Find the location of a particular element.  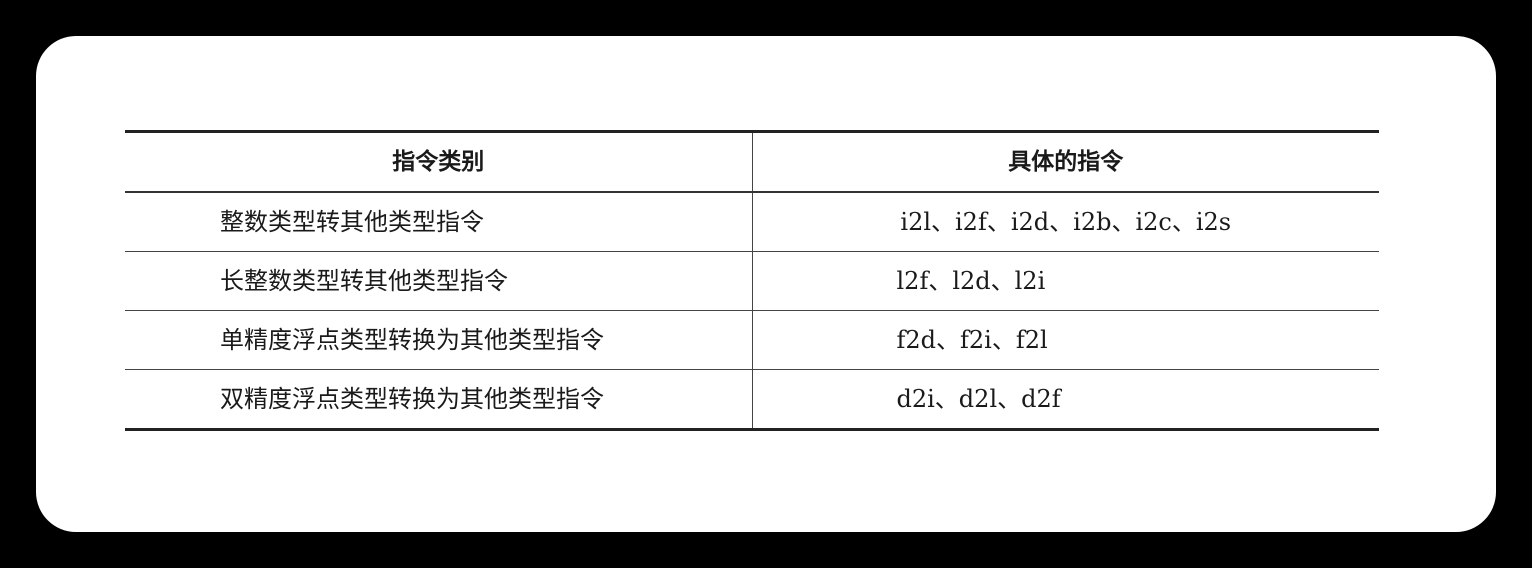

header-row: 指令类别 具体的指令 is located at coordinates (752, 162).